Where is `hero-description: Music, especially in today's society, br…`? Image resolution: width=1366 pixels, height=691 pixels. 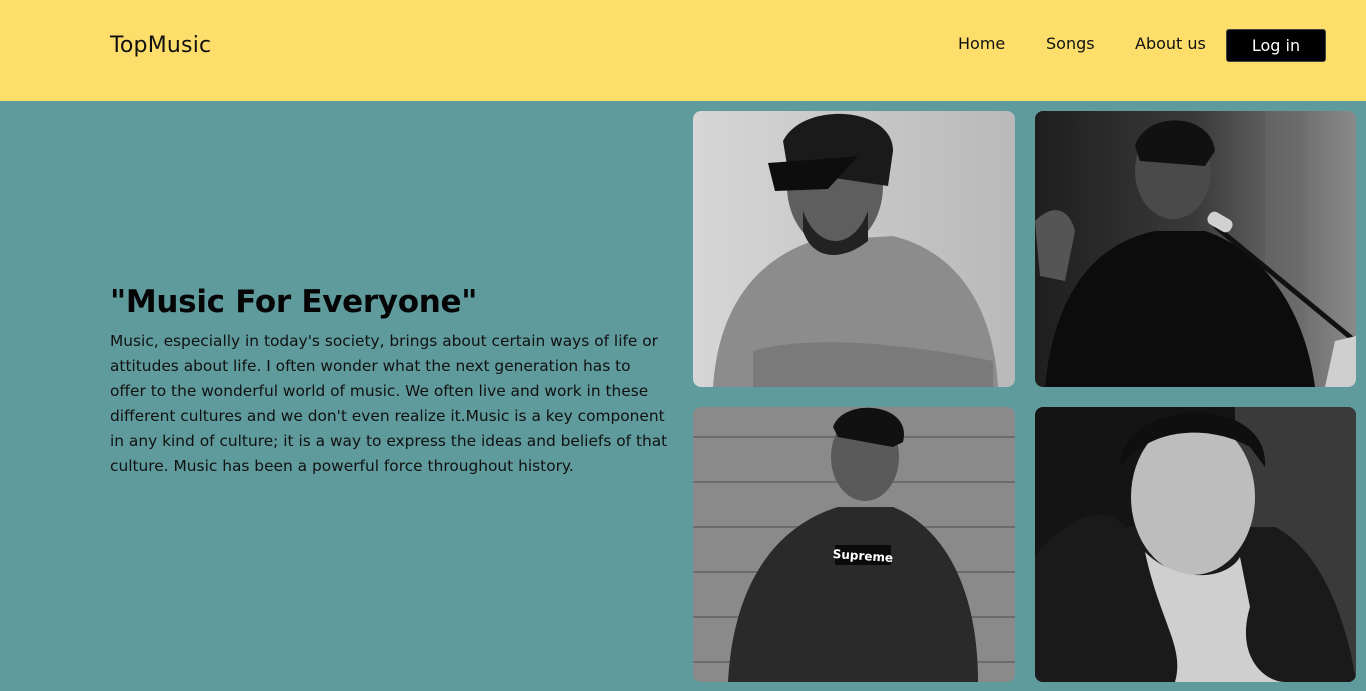
hero-description: Music, especially in today's society, br… is located at coordinates (389, 403).